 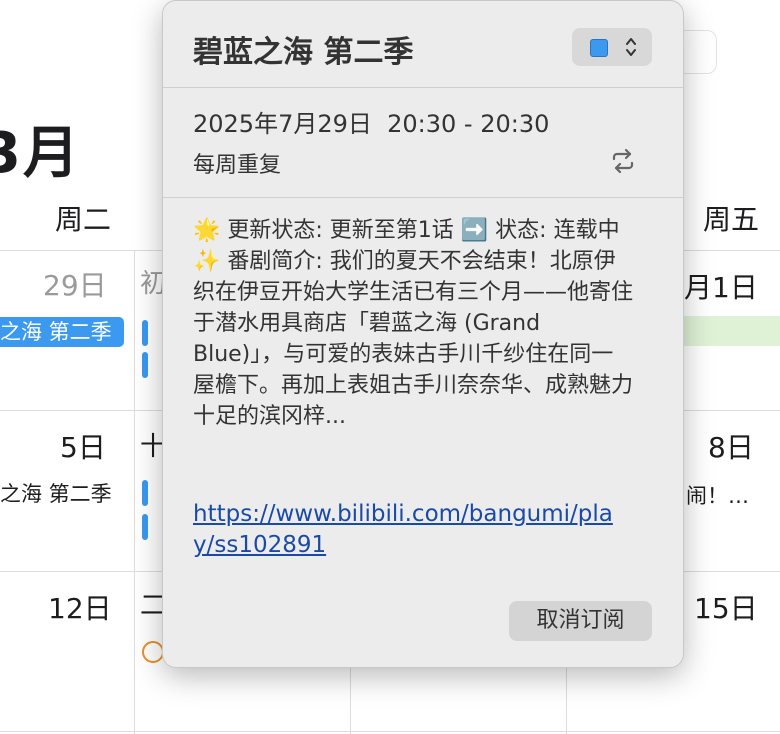 What do you see at coordinates (721, 286) in the screenshot?
I see `date-cell-label: 月1日` at bounding box center [721, 286].